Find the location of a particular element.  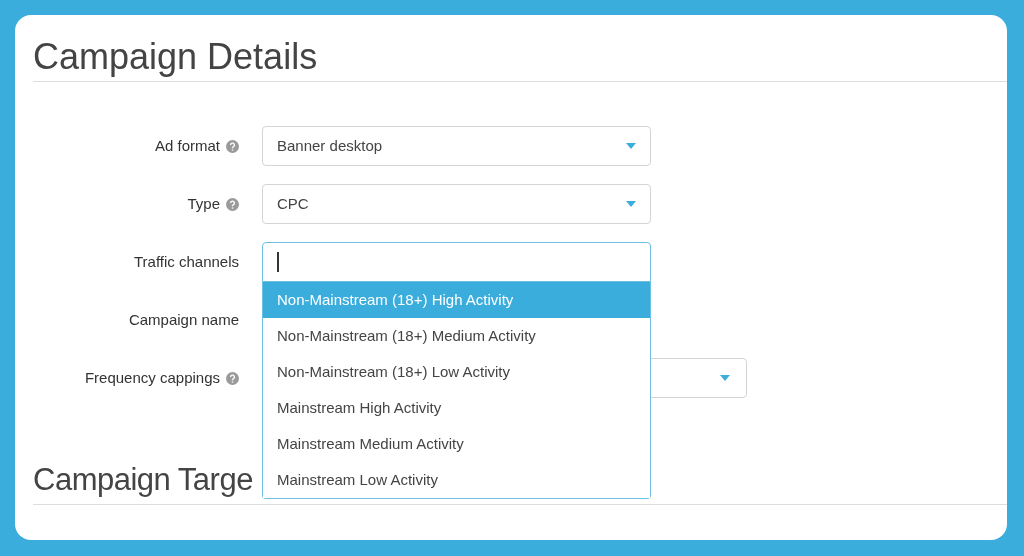

field-label: Type is located at coordinates (203, 203).